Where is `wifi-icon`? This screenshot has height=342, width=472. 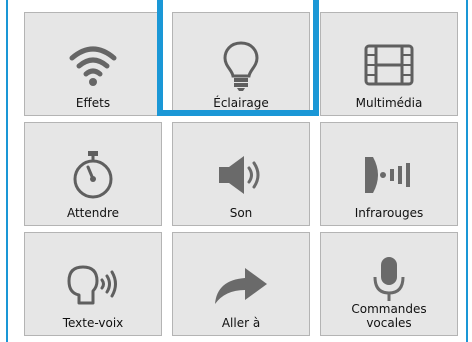
wifi-icon is located at coordinates (93, 65).